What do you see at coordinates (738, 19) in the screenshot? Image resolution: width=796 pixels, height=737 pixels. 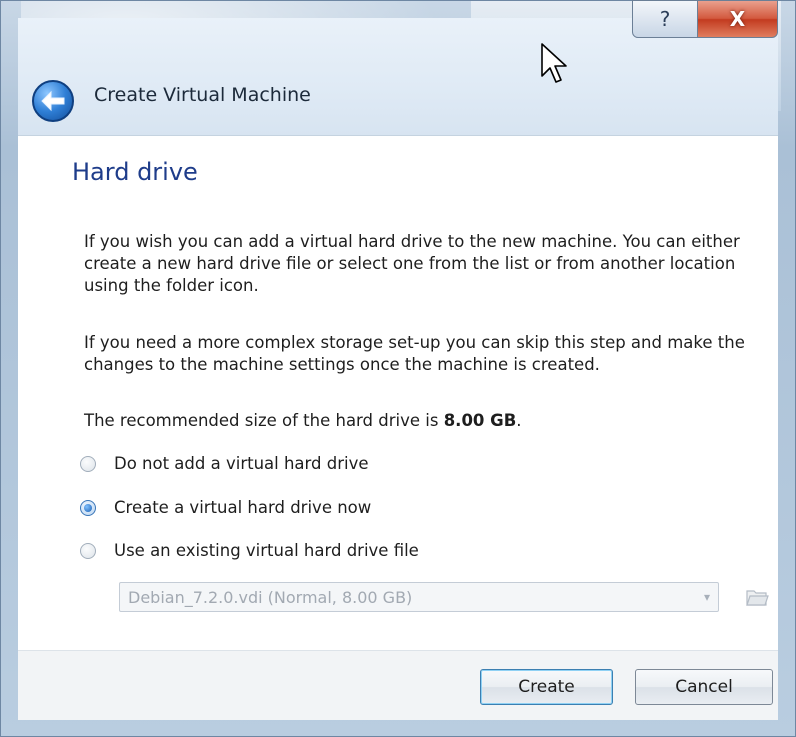 I see `close-button: X` at bounding box center [738, 19].